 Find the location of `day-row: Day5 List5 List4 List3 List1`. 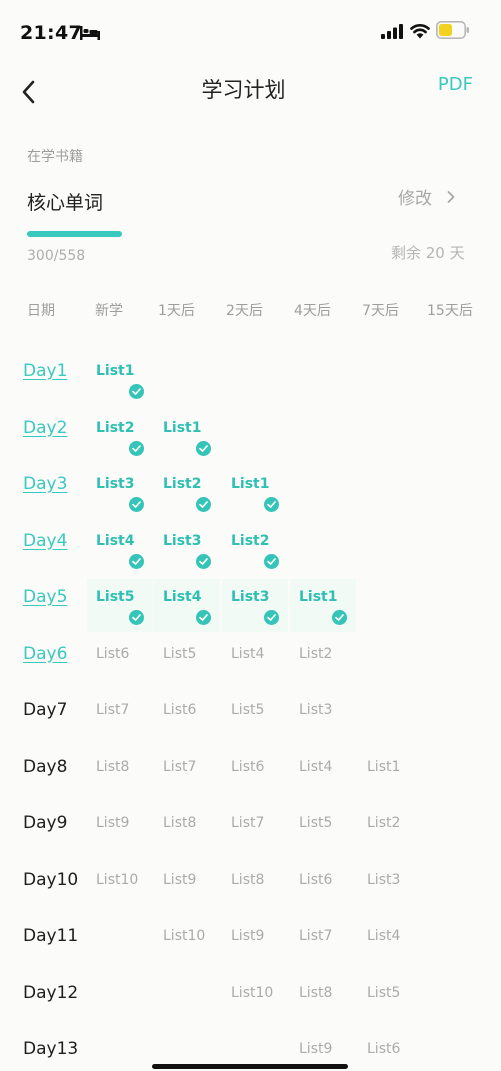

day-row: Day5 List5 List4 List3 List1 is located at coordinates (250, 607).